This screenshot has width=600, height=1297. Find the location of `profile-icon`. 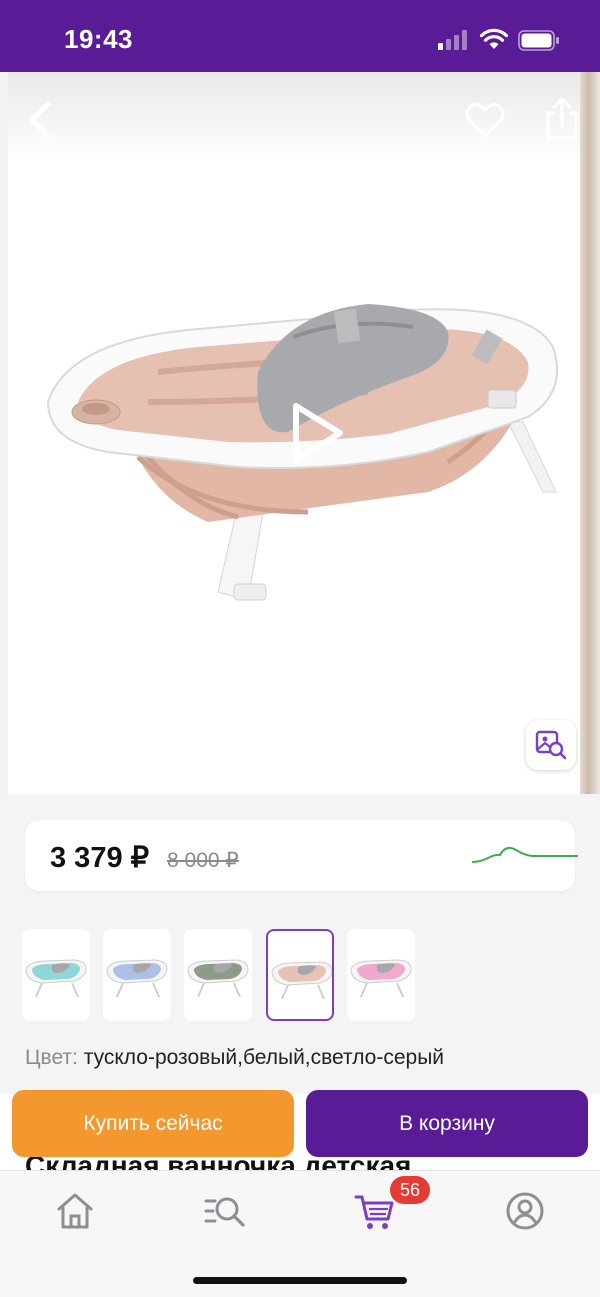

profile-icon is located at coordinates (525, 1211).